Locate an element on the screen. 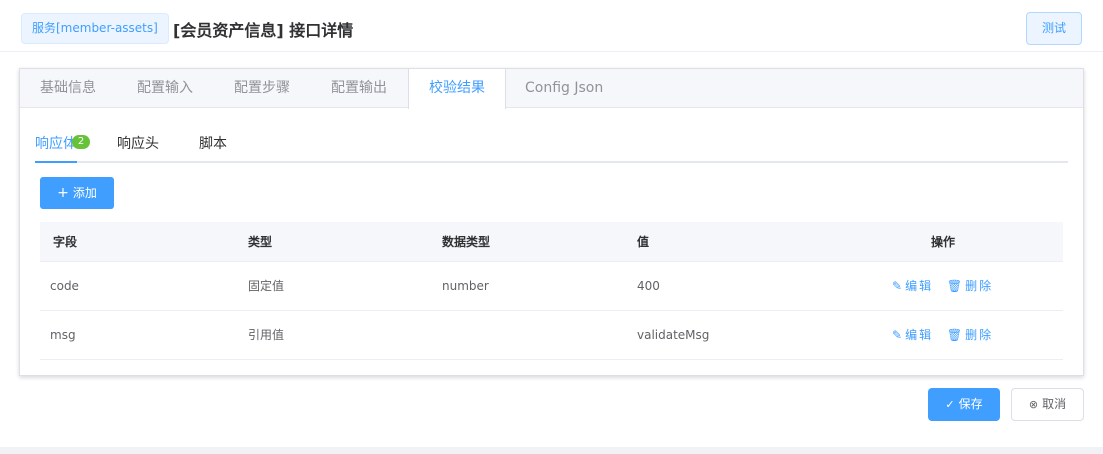 This screenshot has height=454, width=1103. save-button: ✓ 保存 is located at coordinates (964, 404).